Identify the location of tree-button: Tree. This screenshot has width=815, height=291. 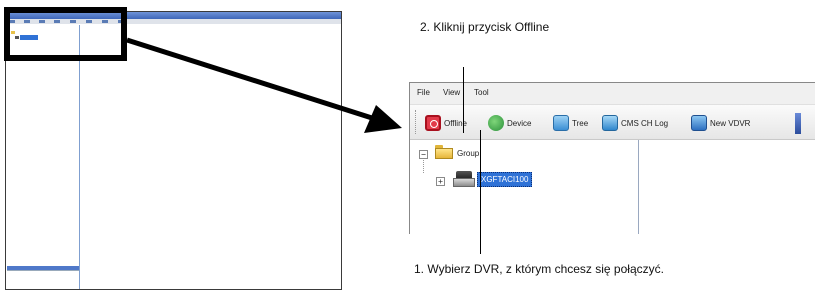
(570, 123).